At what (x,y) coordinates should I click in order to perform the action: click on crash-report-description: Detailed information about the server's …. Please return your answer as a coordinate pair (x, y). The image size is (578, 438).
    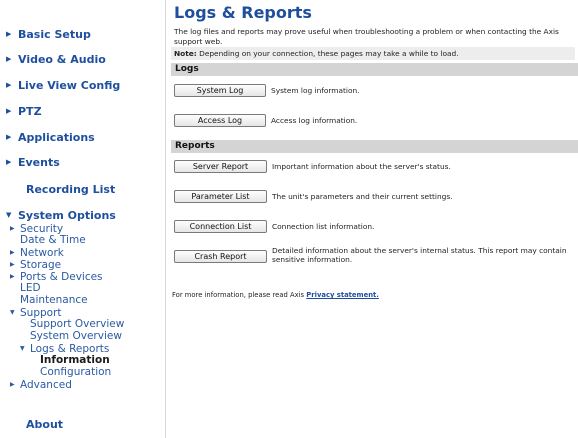
    Looking at the image, I should click on (419, 255).